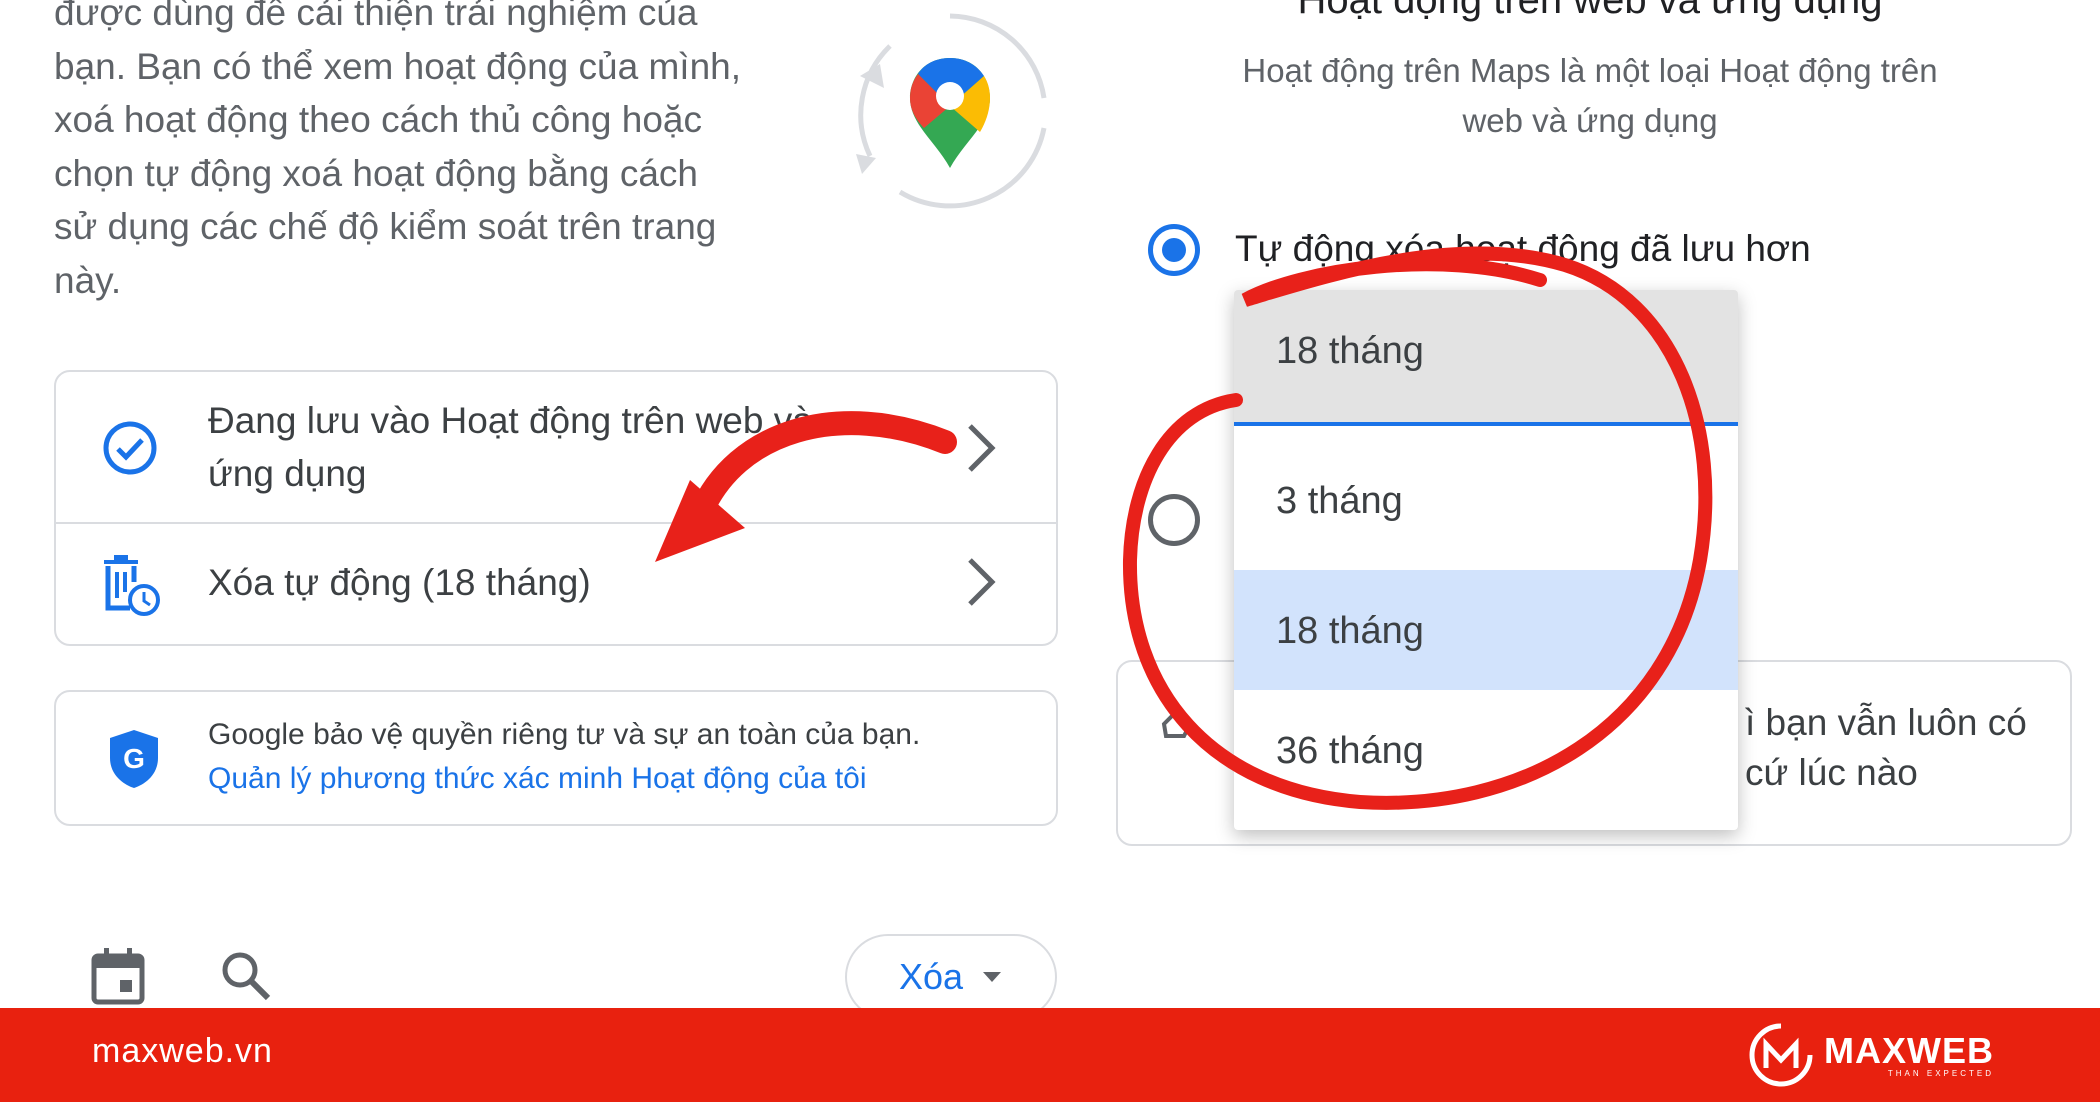 Image resolution: width=2100 pixels, height=1102 pixels. What do you see at coordinates (1486, 500) in the screenshot?
I see `duration-option: 3 tháng` at bounding box center [1486, 500].